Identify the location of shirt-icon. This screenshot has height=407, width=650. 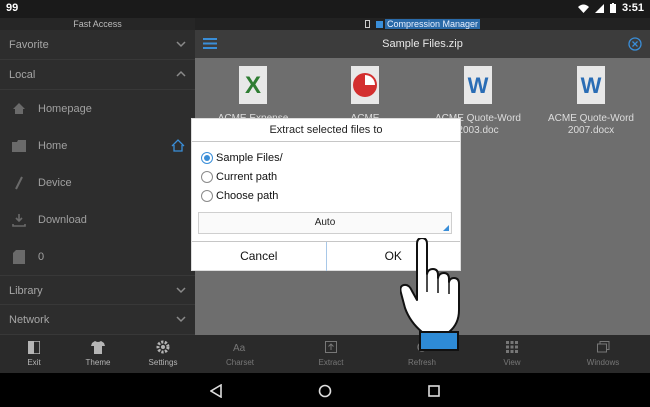
(98, 347).